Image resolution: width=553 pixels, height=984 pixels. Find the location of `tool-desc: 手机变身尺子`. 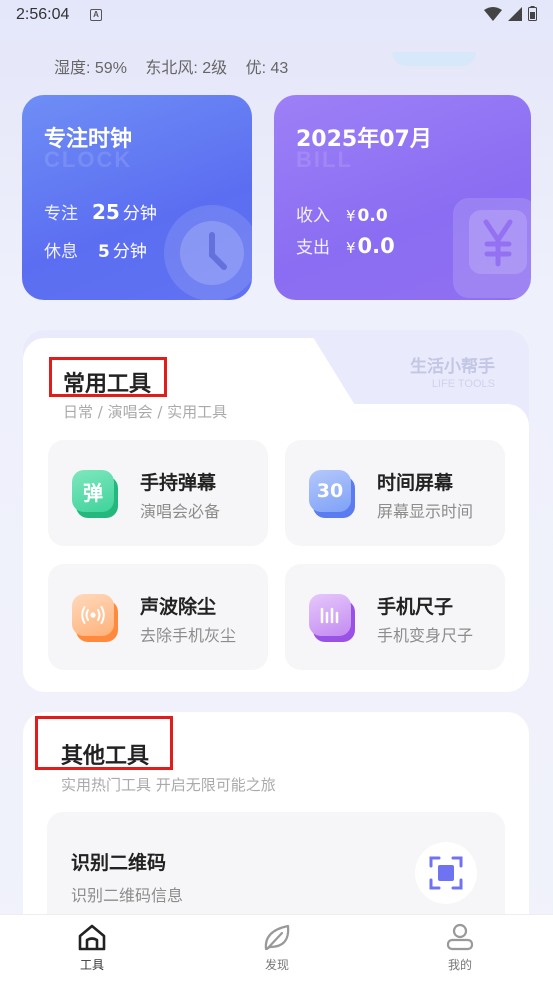

tool-desc: 手机变身尺子 is located at coordinates (425, 635).